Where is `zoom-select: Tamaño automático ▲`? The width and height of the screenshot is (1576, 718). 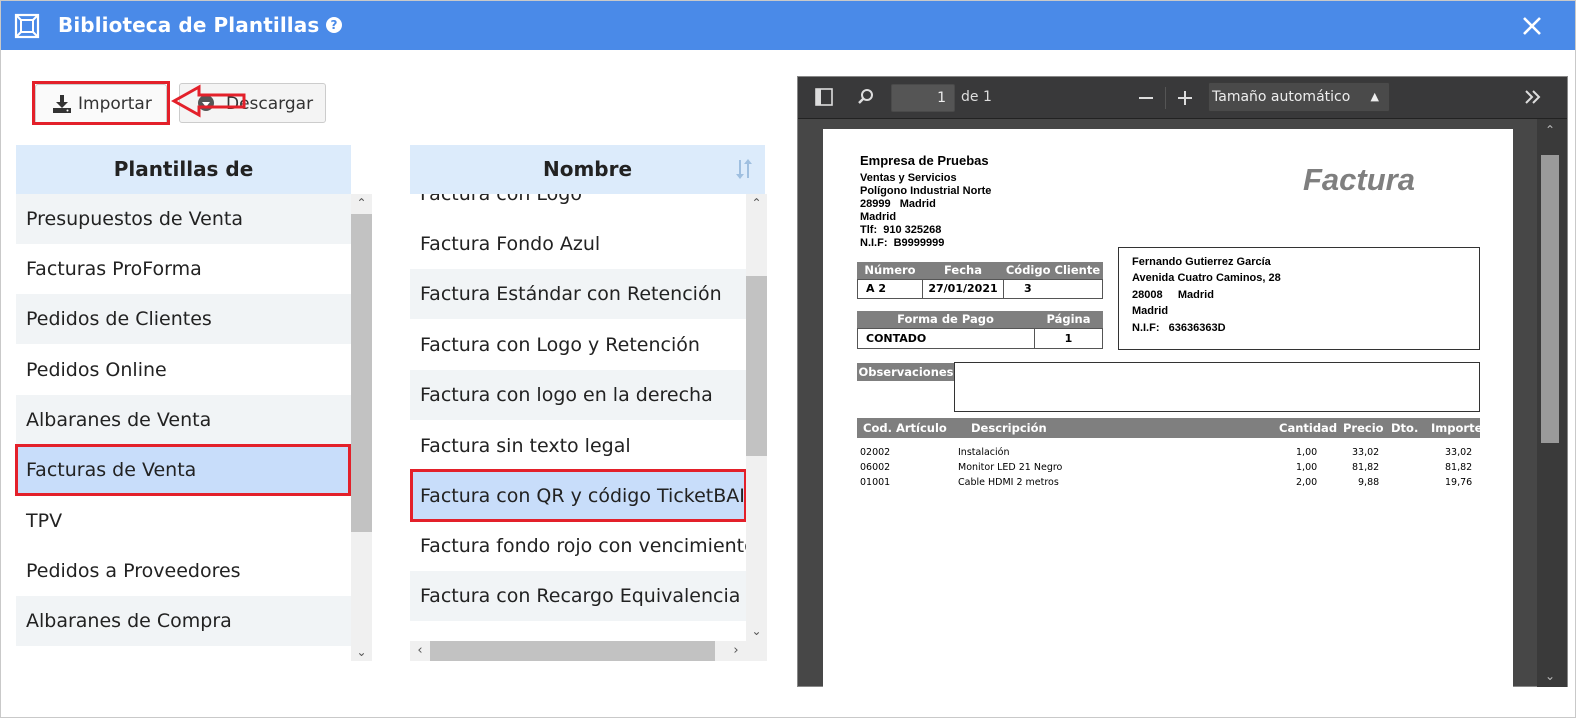
zoom-select: Tamaño automático ▲ is located at coordinates (1299, 97).